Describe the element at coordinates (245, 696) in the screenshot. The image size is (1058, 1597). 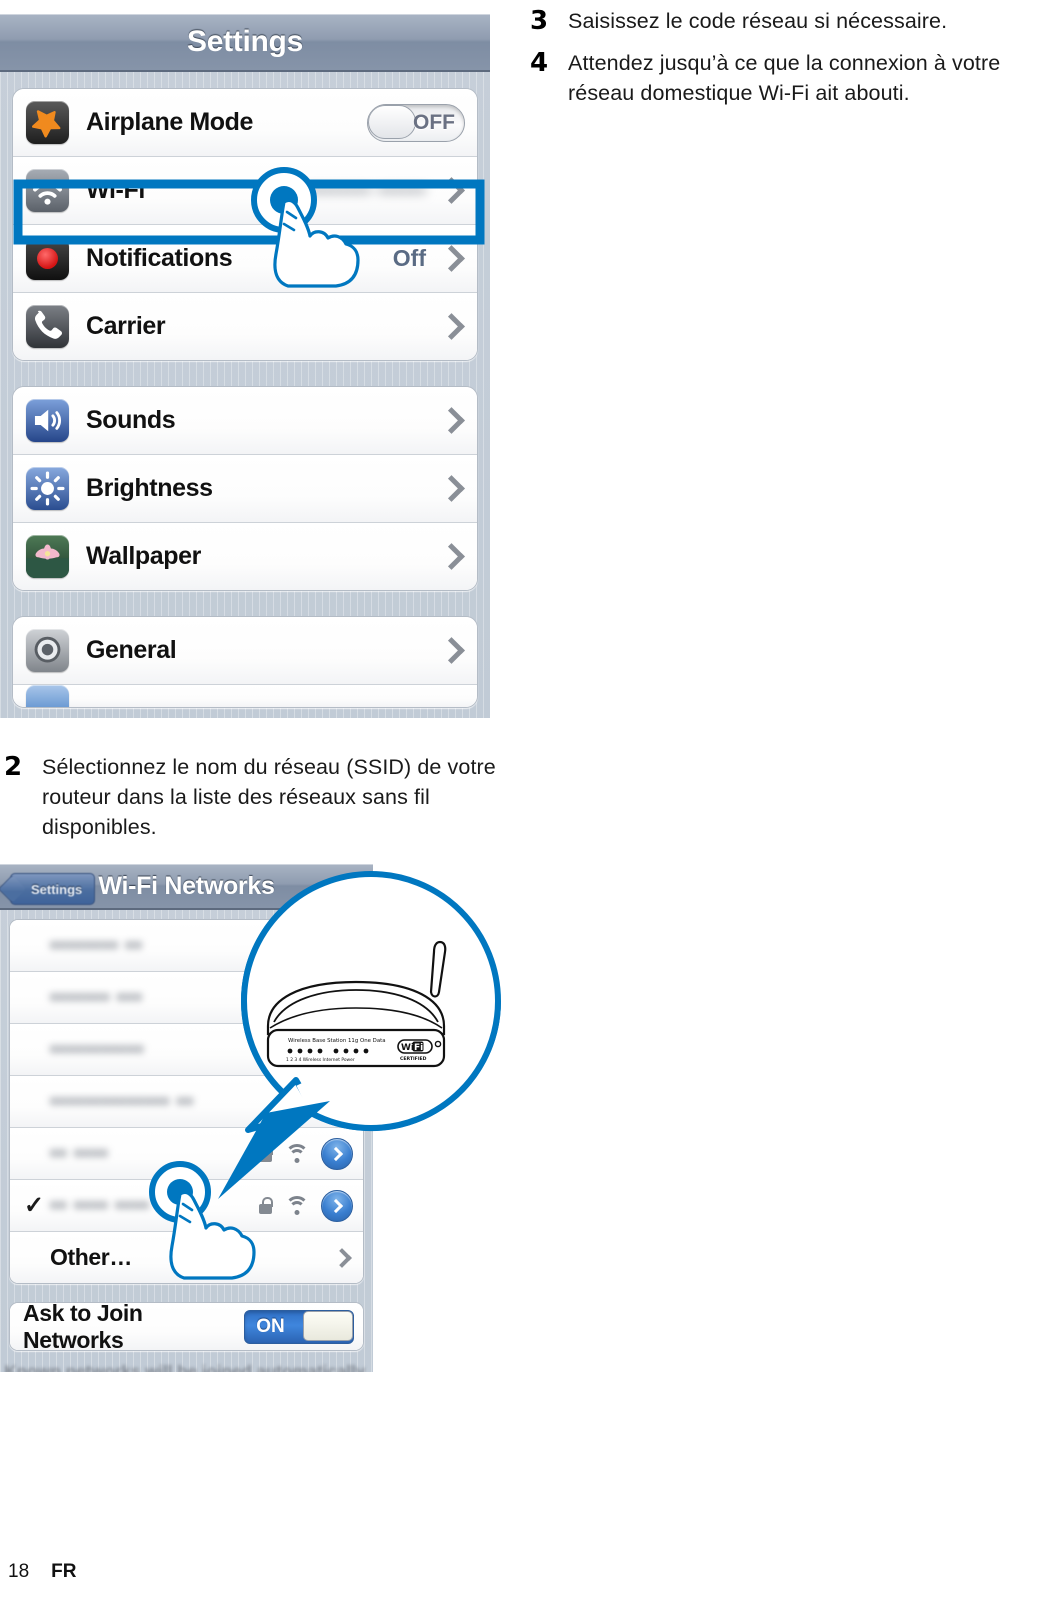
I see `settings-row-partial` at that location.